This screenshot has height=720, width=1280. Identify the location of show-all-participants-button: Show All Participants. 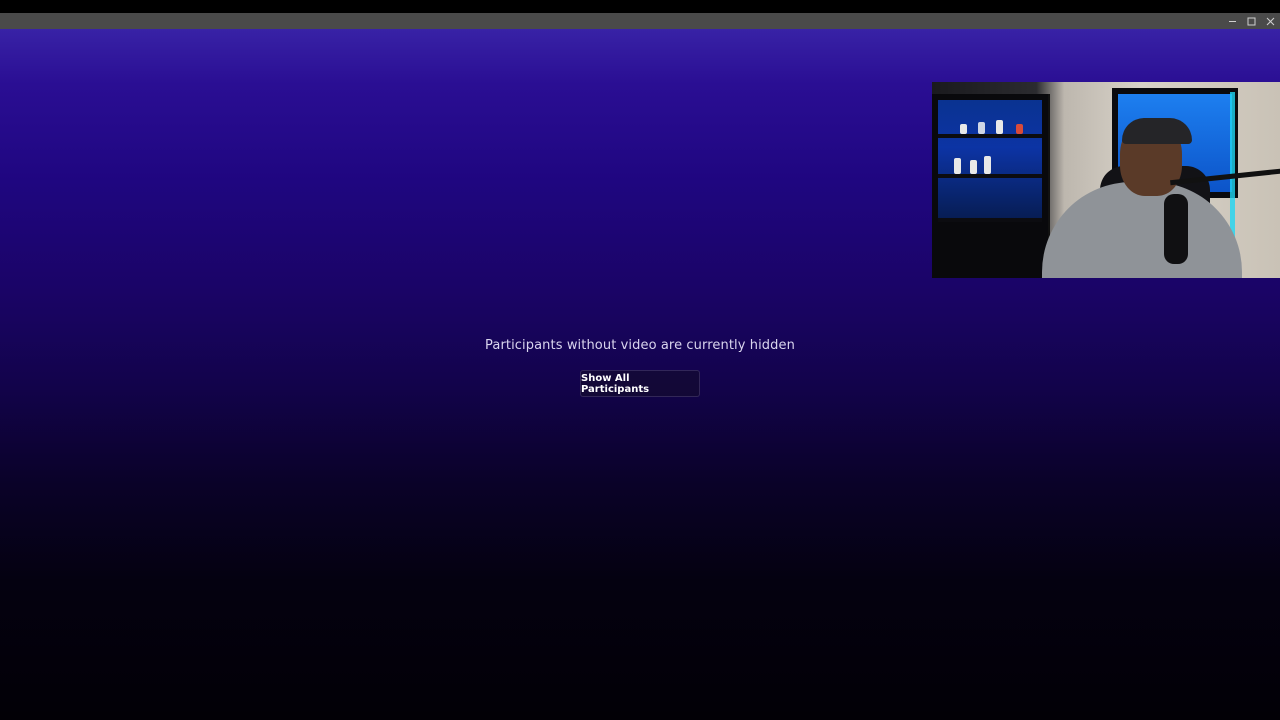
(640, 383).